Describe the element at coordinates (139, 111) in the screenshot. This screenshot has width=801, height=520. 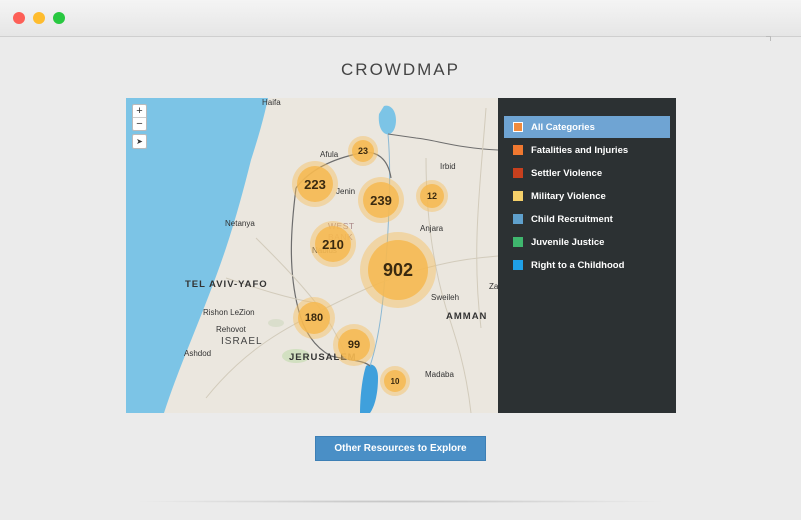
I see `zoom-in-button: +` at that location.